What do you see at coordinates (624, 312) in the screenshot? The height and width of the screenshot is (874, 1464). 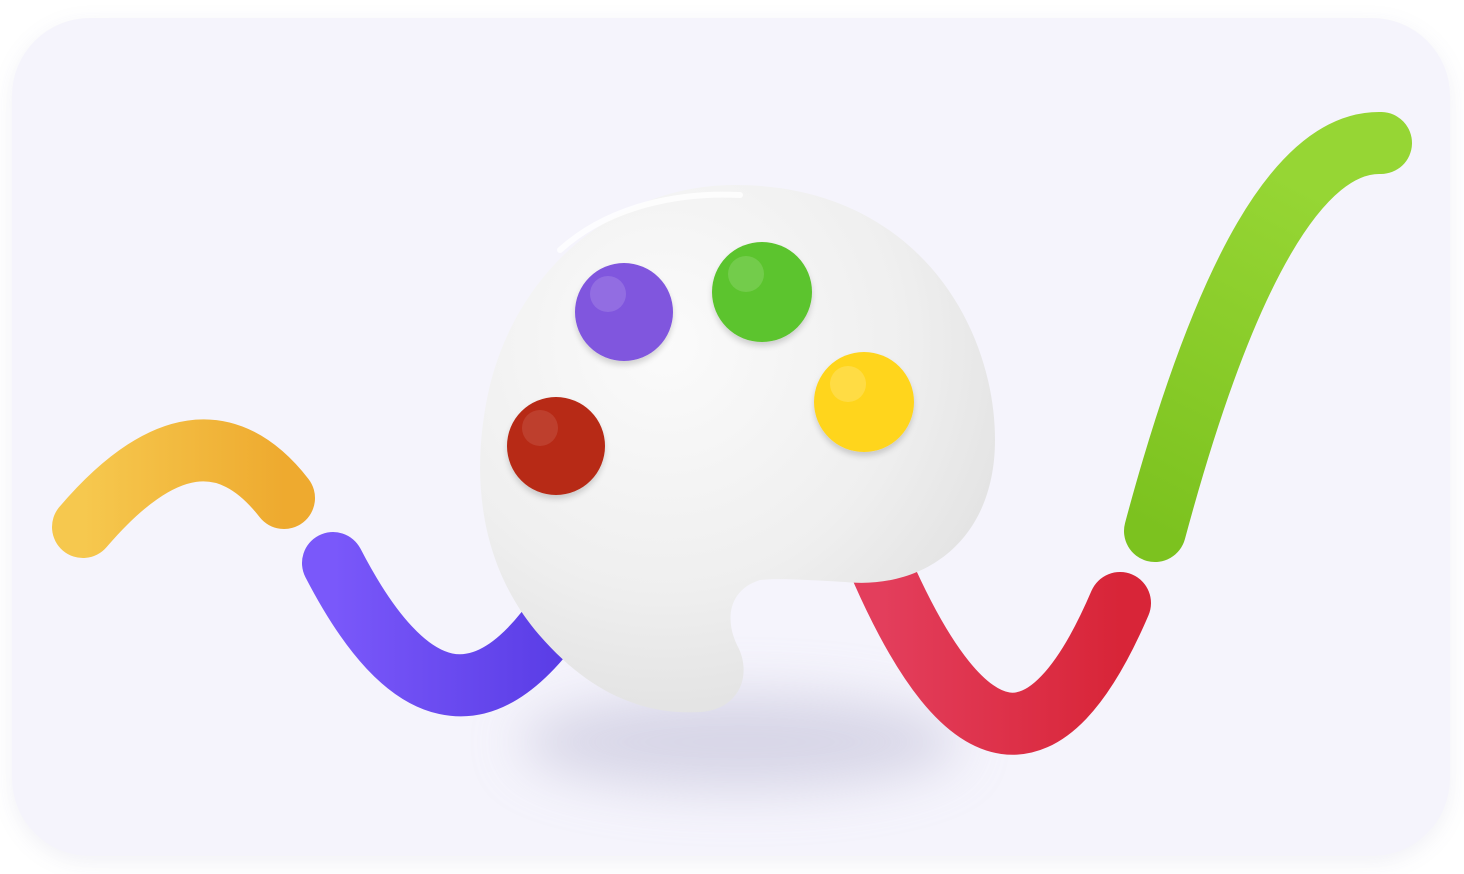 I see `purple-paint-dot` at bounding box center [624, 312].